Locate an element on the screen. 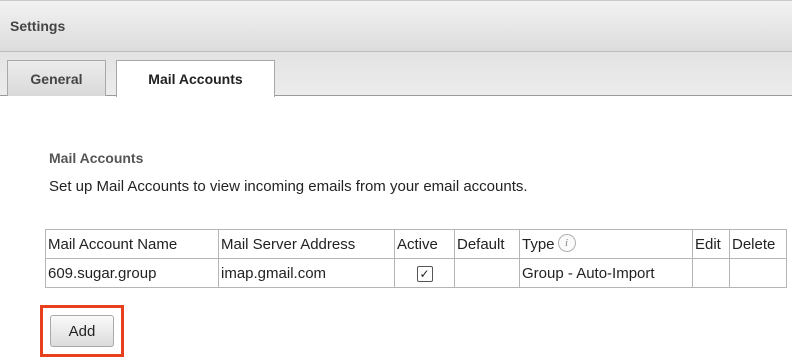 The image size is (792, 360). cell-type: Group - Auto-Import is located at coordinates (606, 273).